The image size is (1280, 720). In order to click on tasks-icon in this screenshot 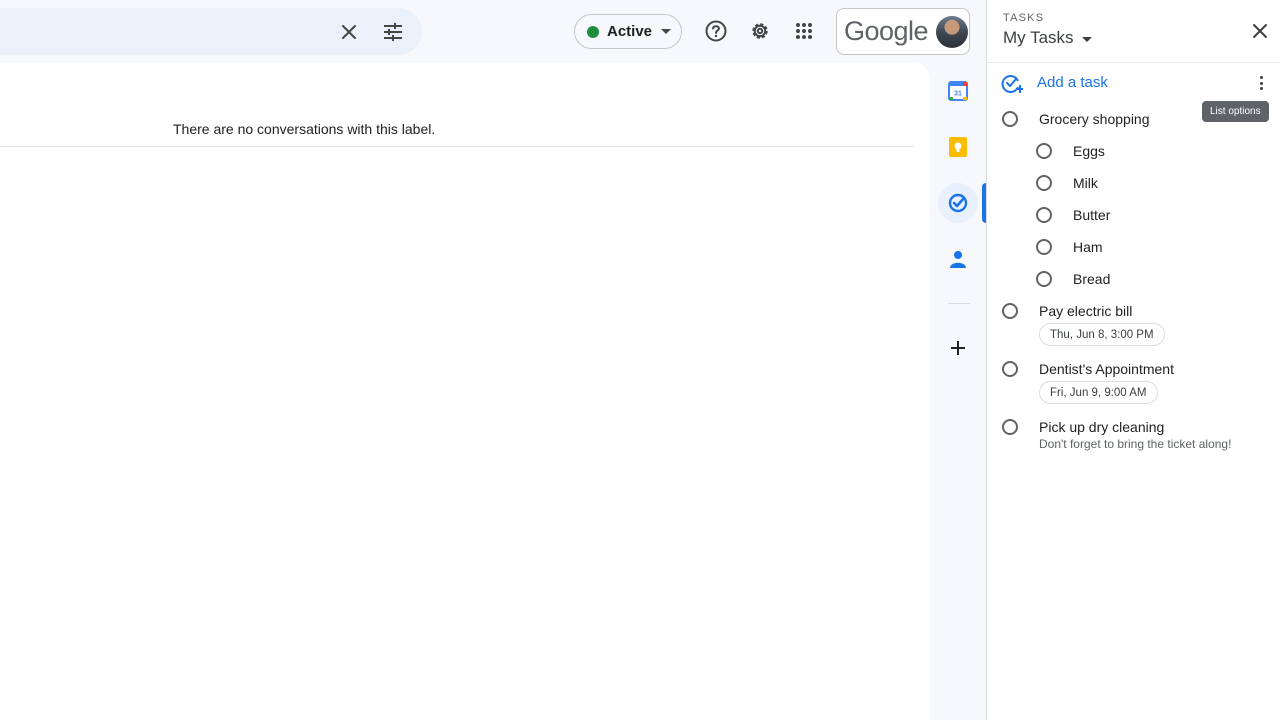, I will do `click(958, 203)`.